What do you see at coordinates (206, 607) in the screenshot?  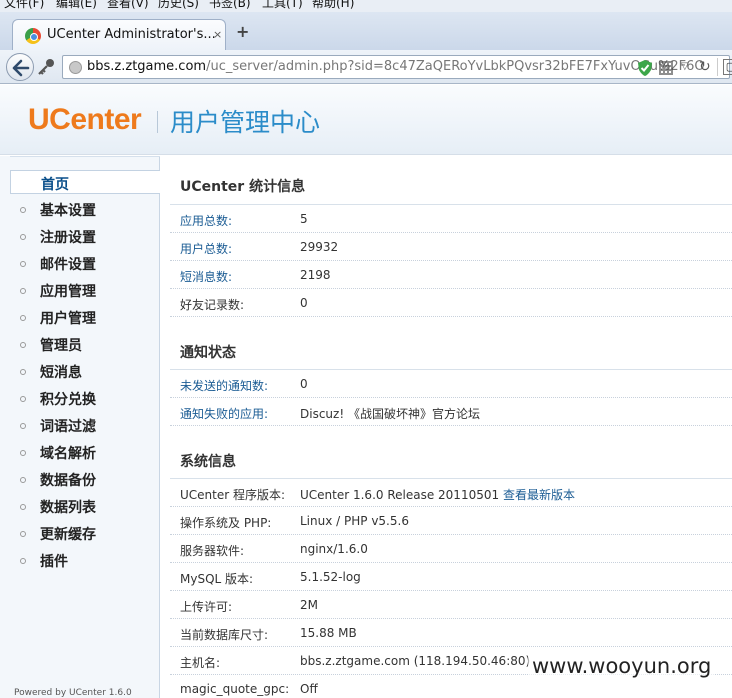 I see `system-key: 上传许可:` at bounding box center [206, 607].